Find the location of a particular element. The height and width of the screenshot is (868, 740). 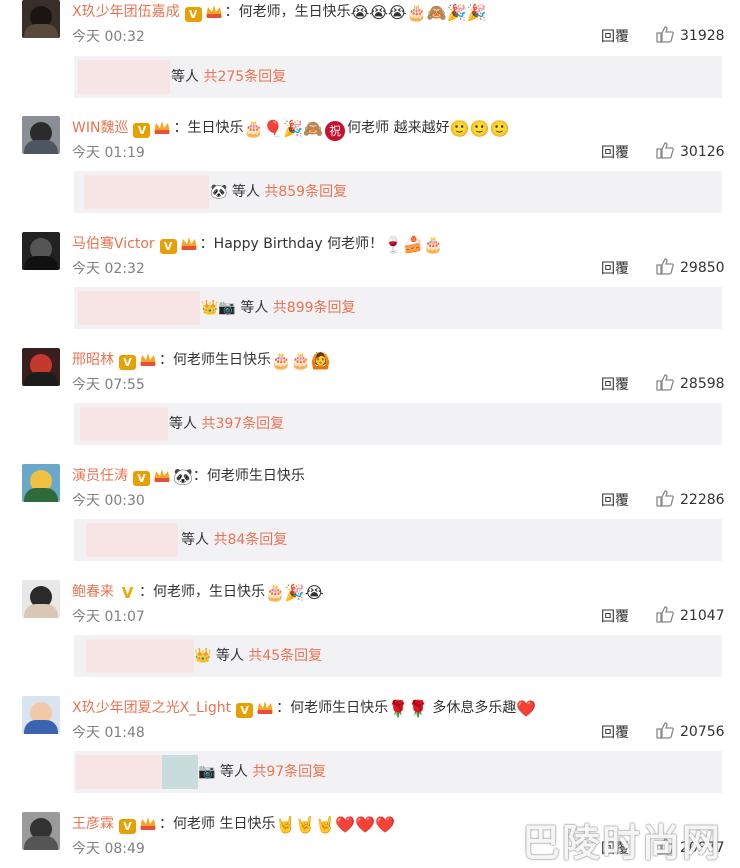

like-button: 20756 is located at coordinates (690, 732).